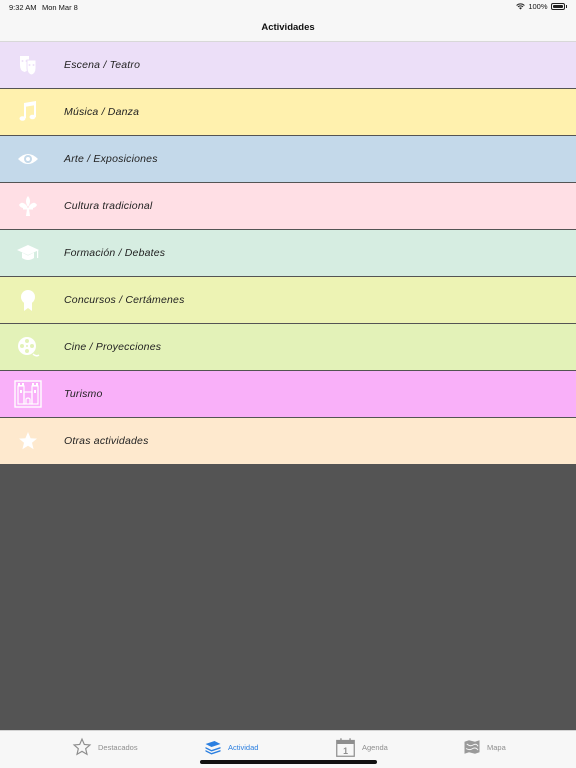 This screenshot has height=768, width=576. I want to click on map-icon, so click(472, 747).